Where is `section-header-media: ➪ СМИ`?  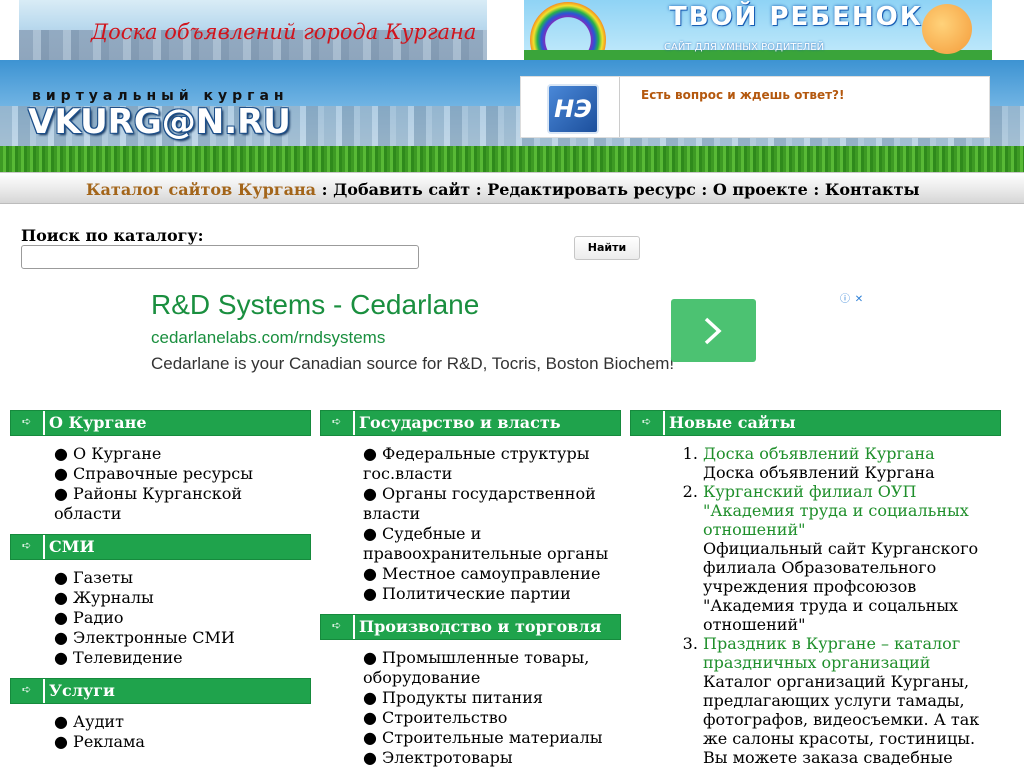
section-header-media: ➪ СМИ is located at coordinates (160, 547).